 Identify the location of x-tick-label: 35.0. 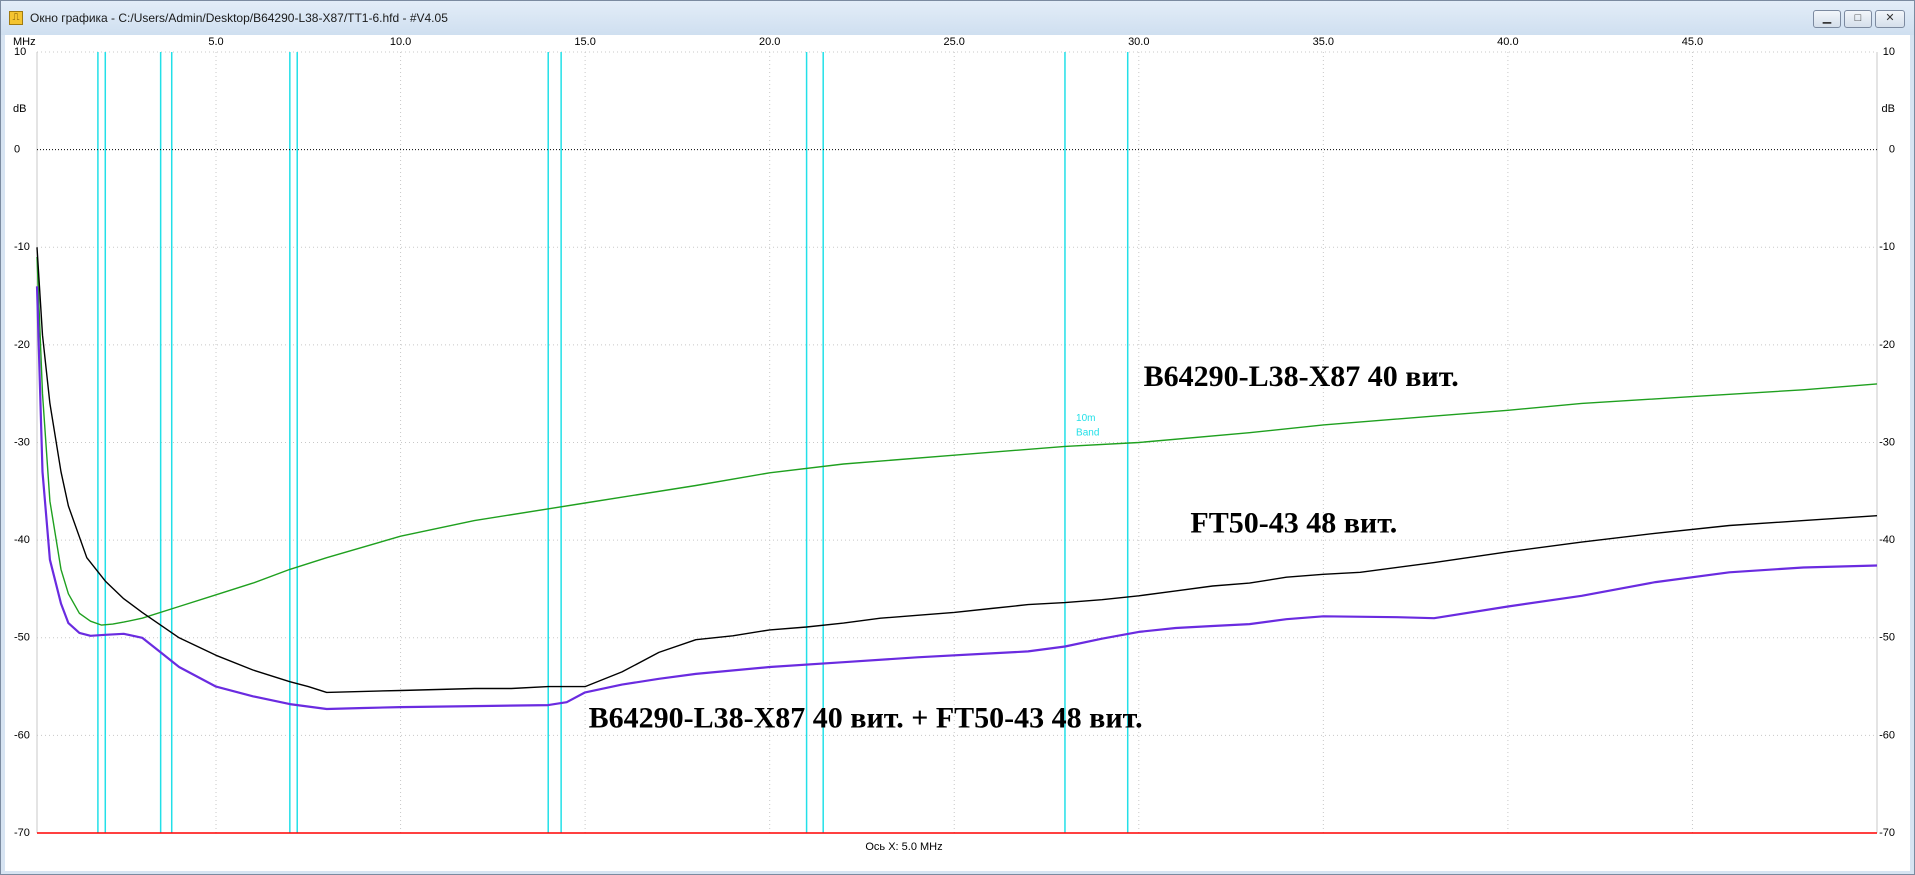
(1323, 42).